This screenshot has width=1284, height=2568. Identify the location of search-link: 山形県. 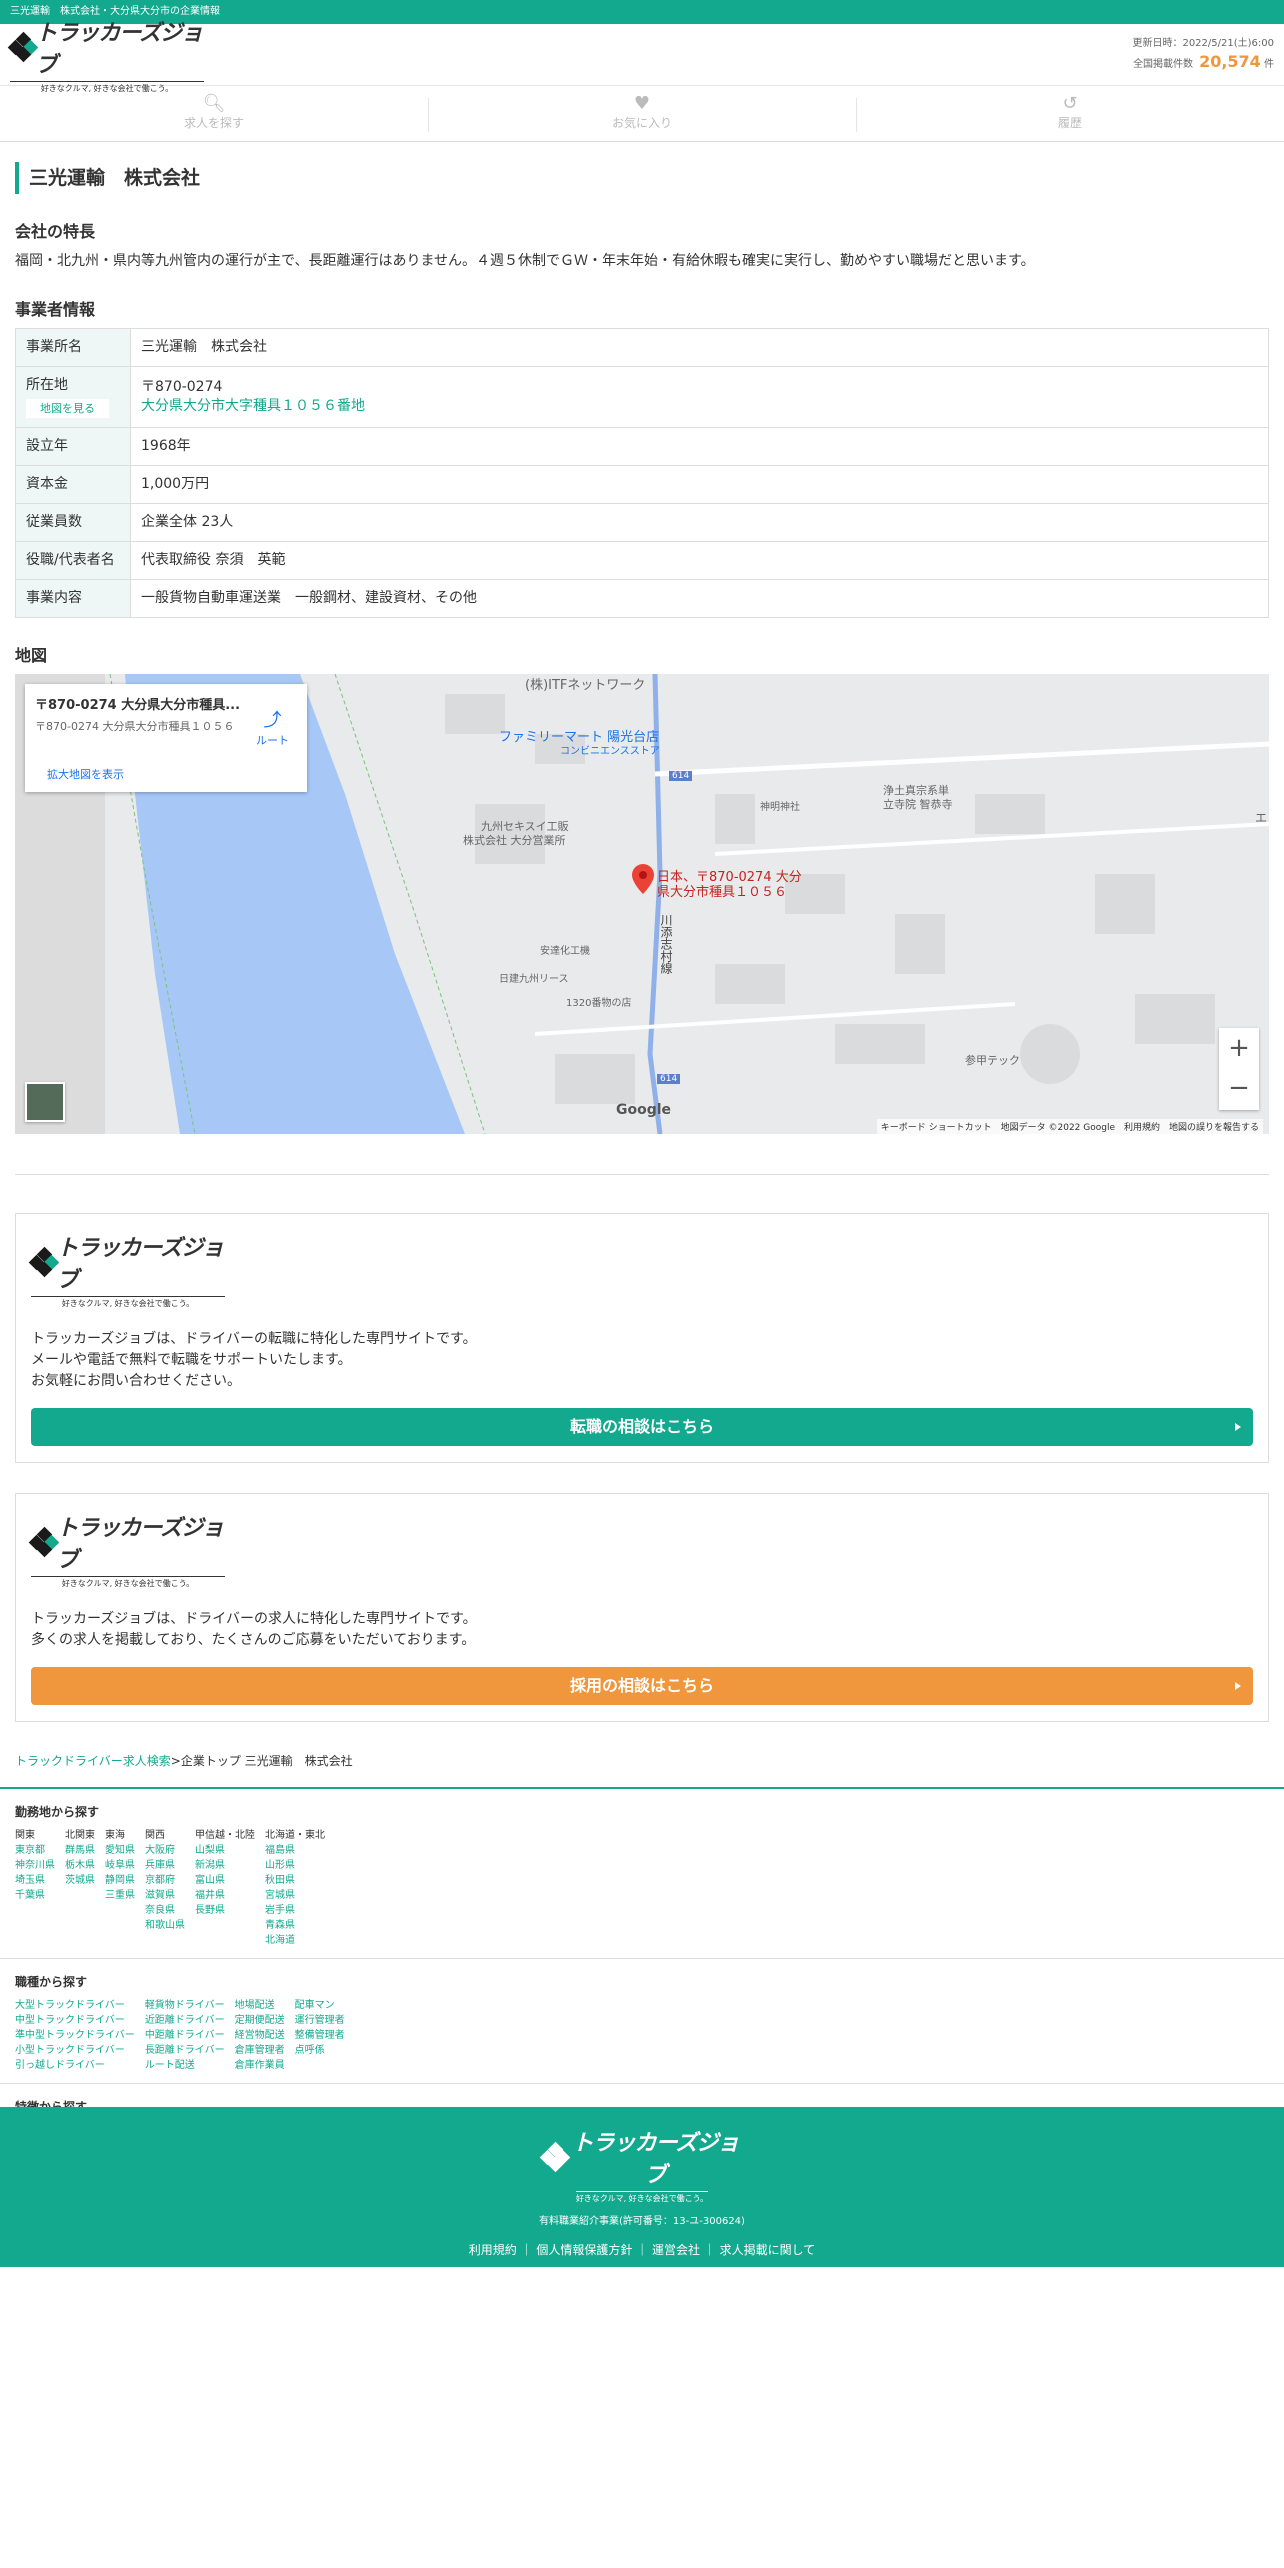
(295, 1865).